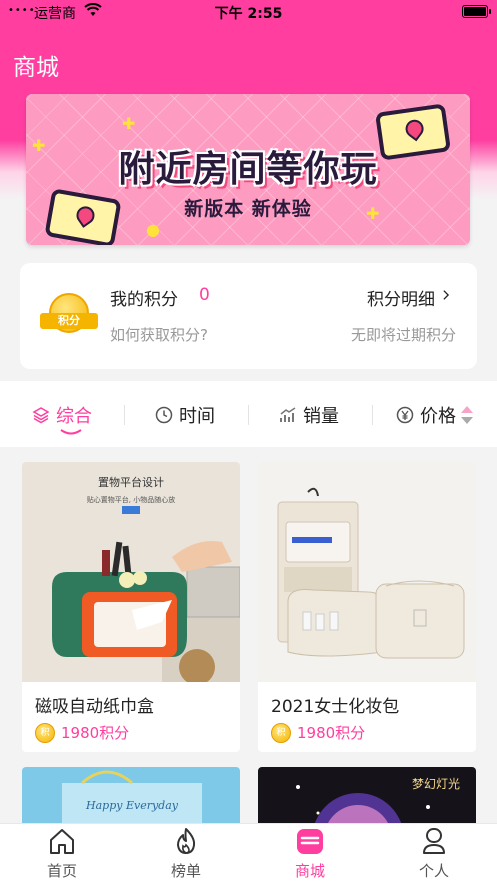  I want to click on flame-icon, so click(186, 841).